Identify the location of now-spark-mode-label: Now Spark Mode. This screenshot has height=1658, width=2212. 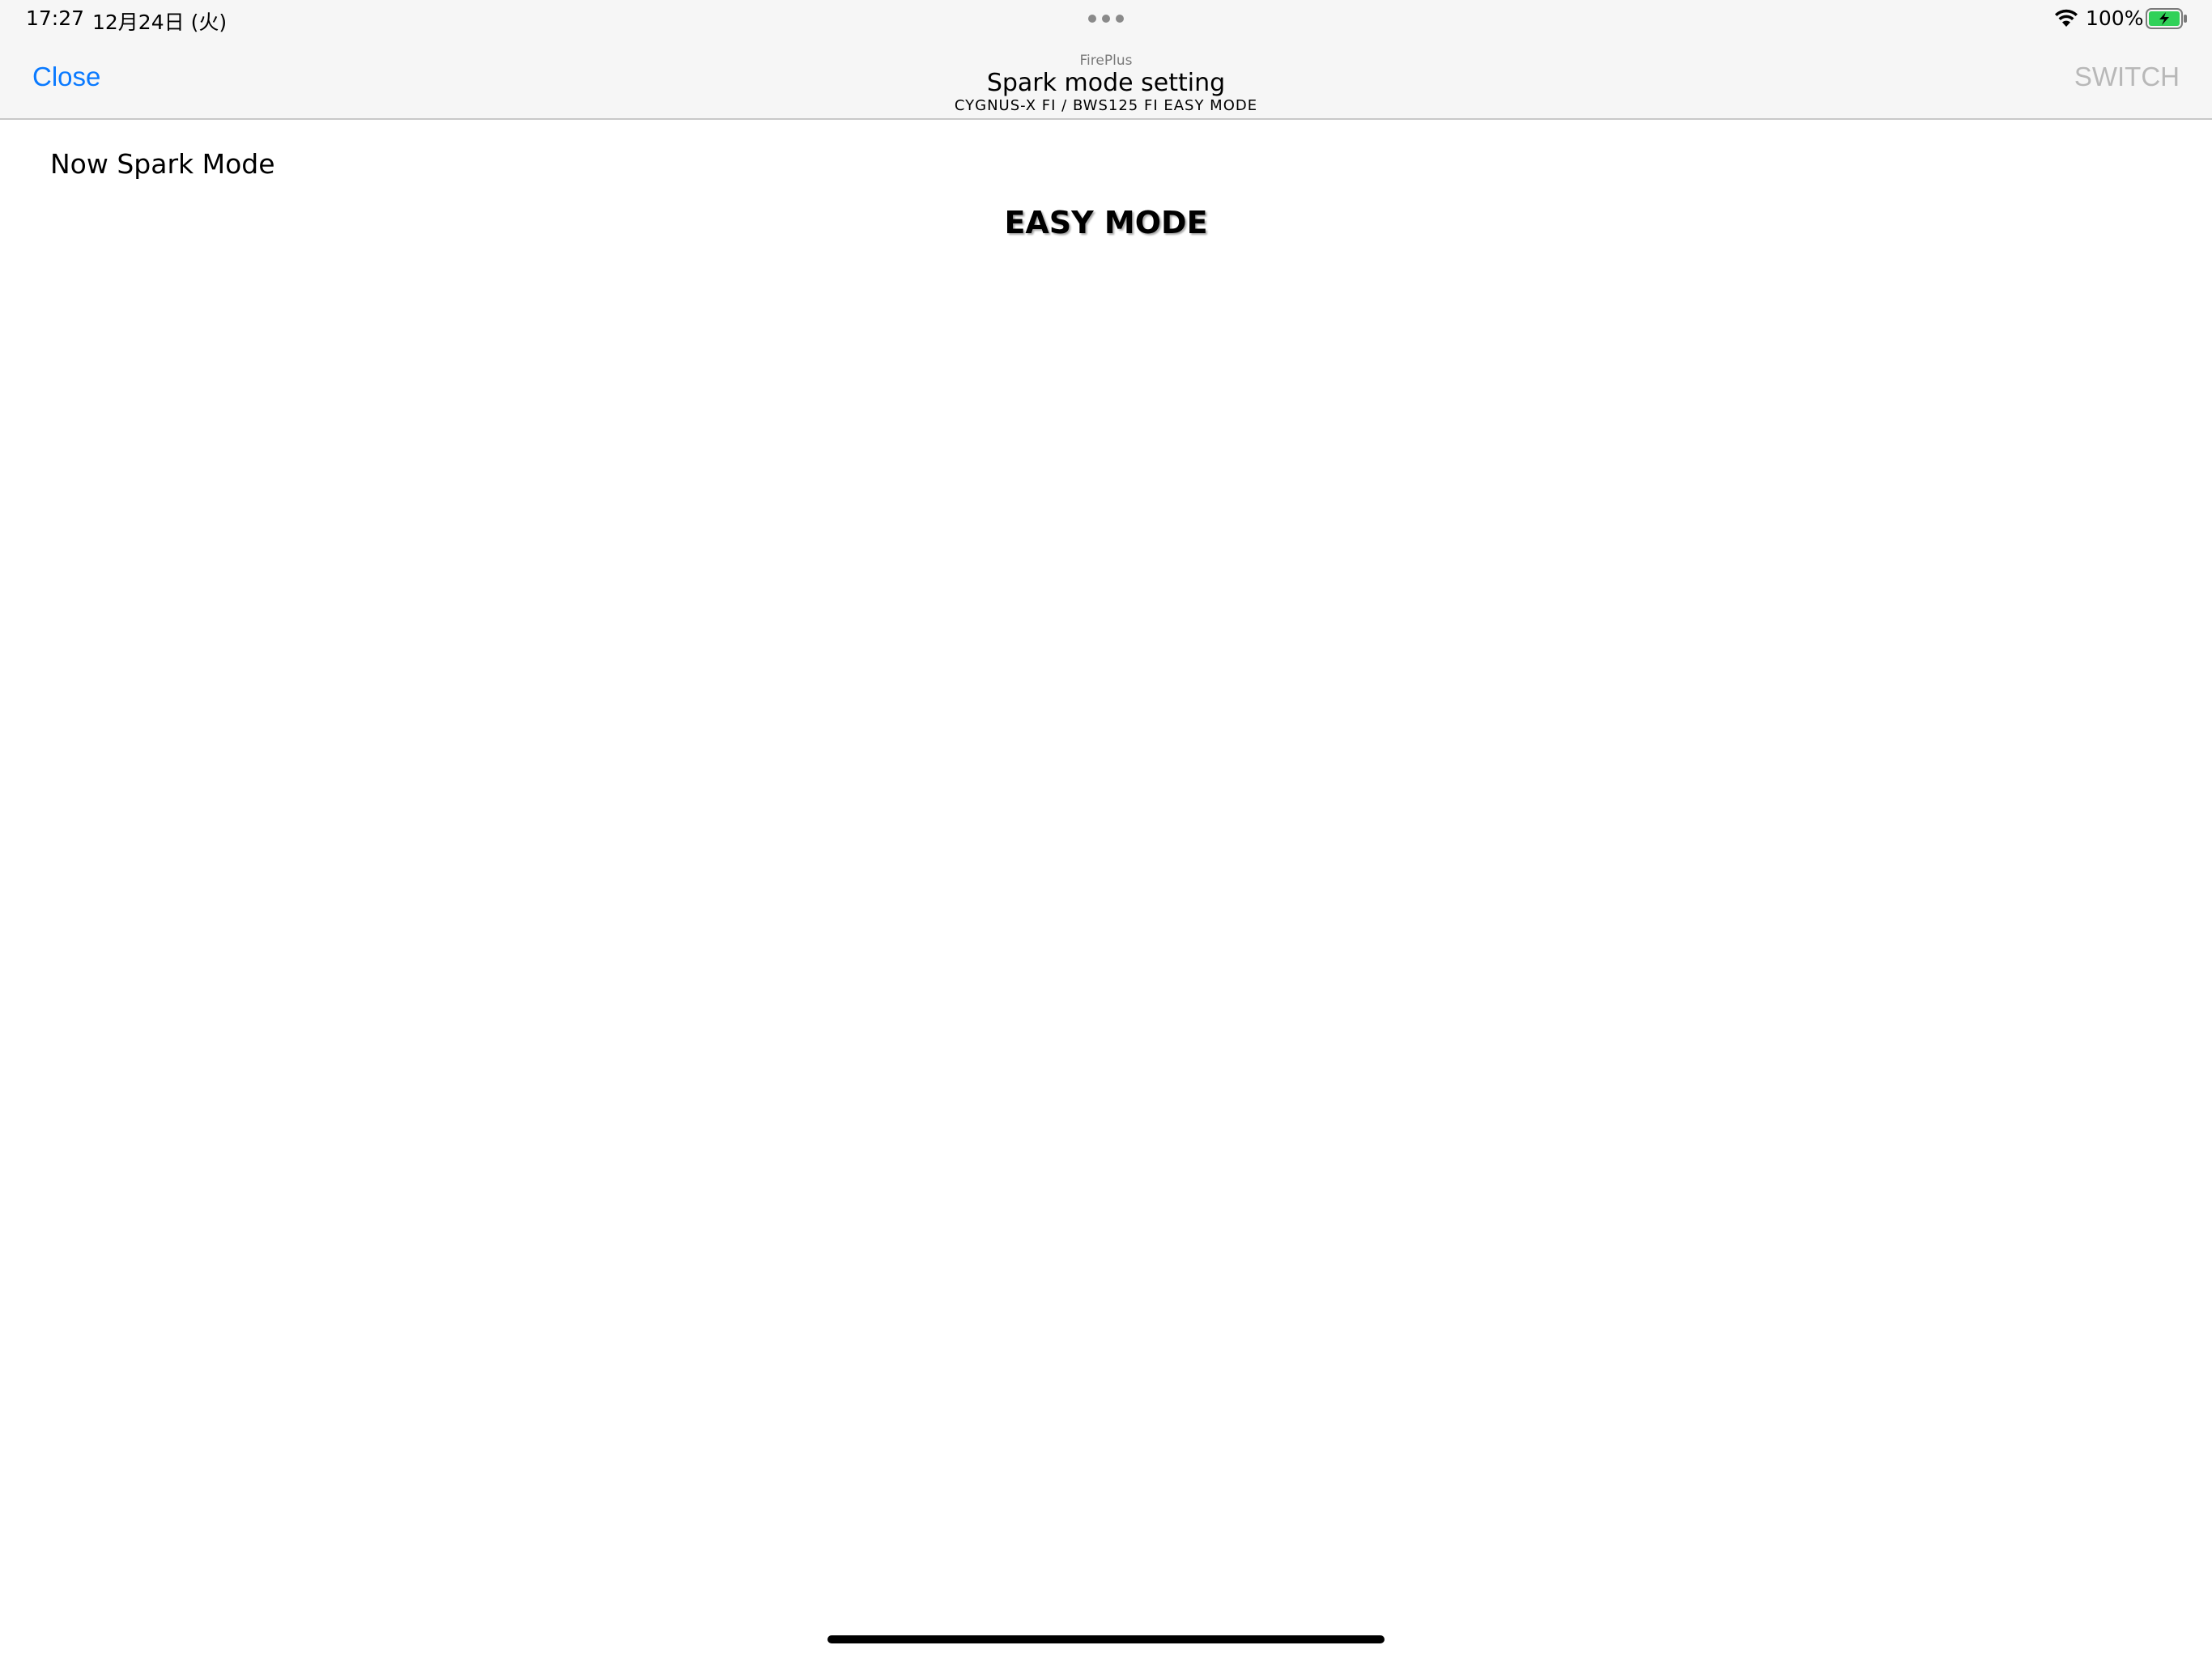
(162, 164).